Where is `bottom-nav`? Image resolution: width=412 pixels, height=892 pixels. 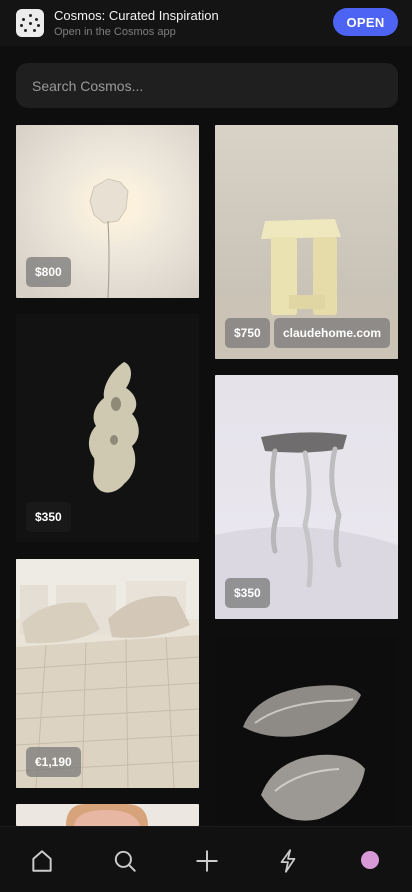
bottom-nav is located at coordinates (206, 859).